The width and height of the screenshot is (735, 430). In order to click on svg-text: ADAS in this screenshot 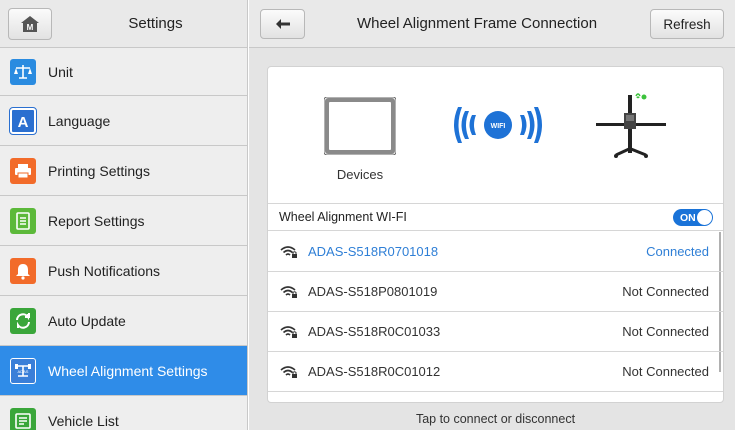, I will do `click(23, 371)`.